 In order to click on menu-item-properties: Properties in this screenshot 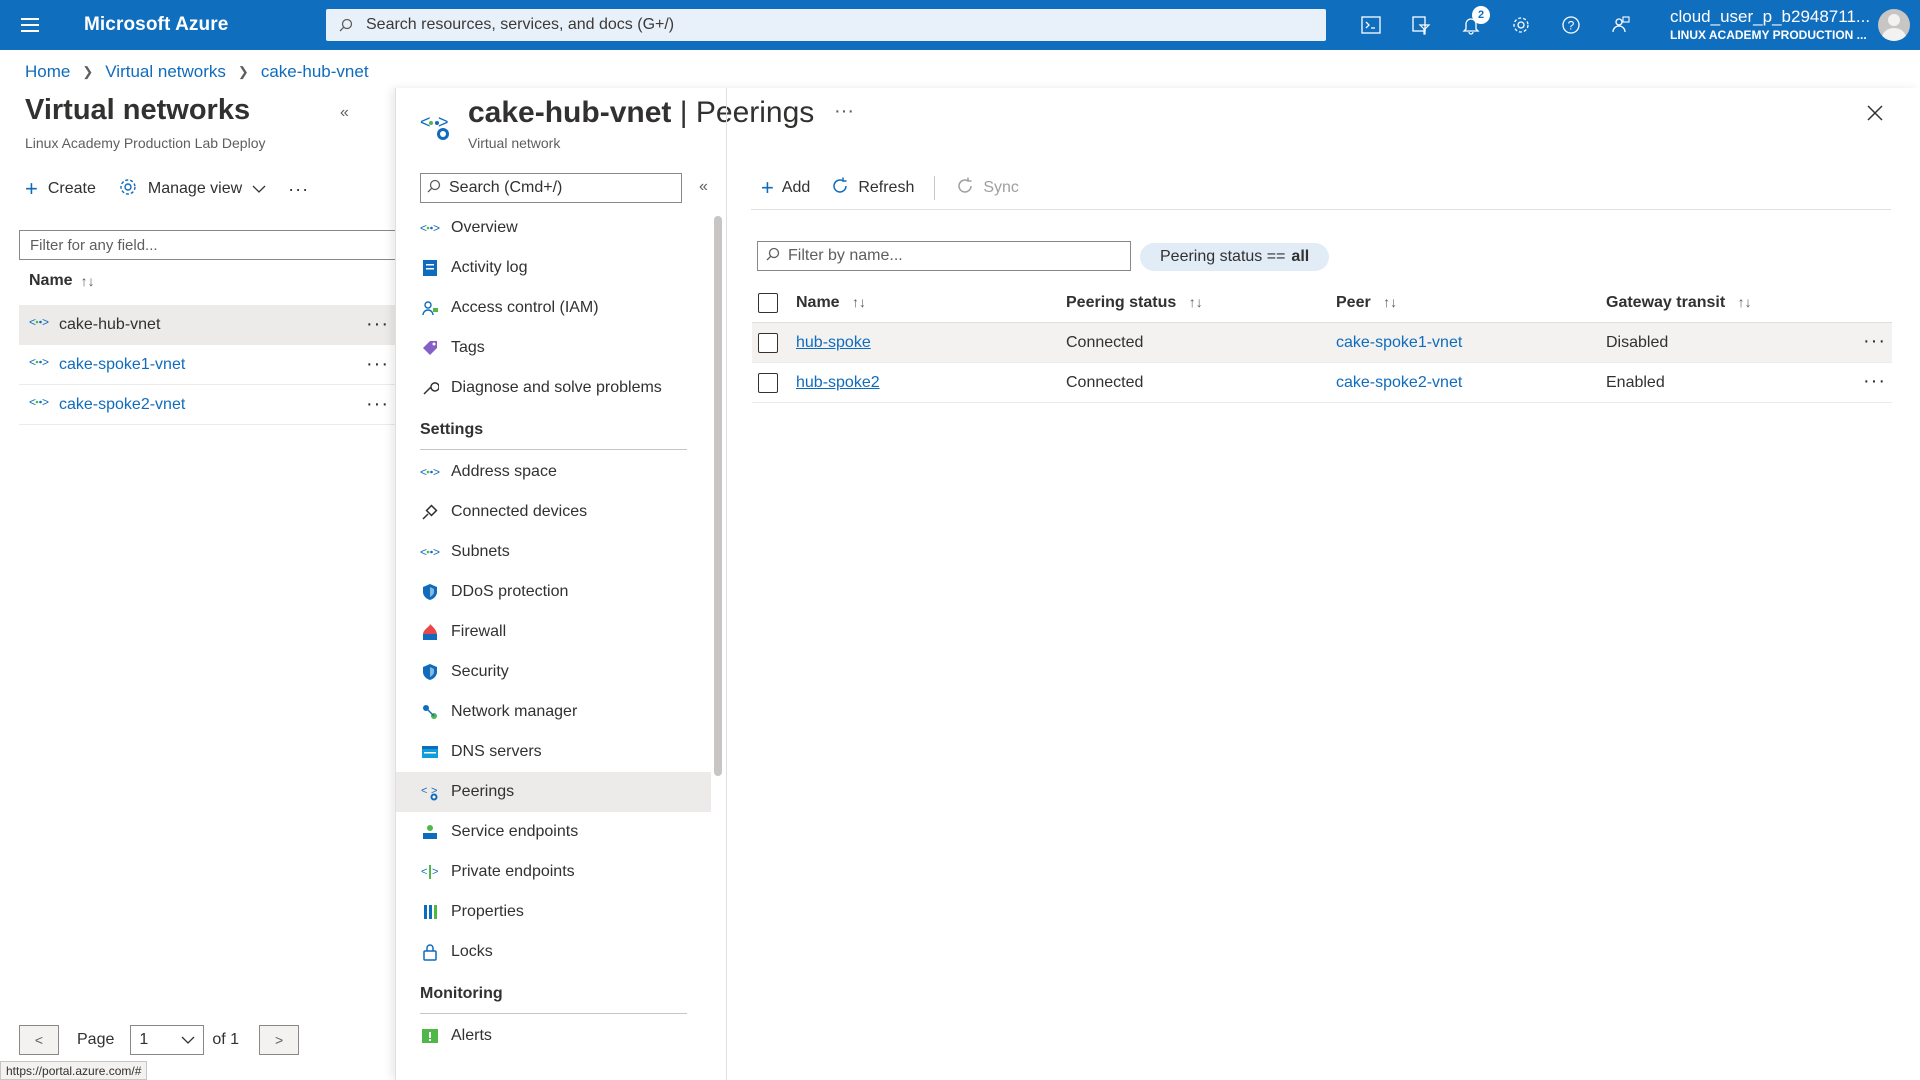, I will do `click(553, 912)`.